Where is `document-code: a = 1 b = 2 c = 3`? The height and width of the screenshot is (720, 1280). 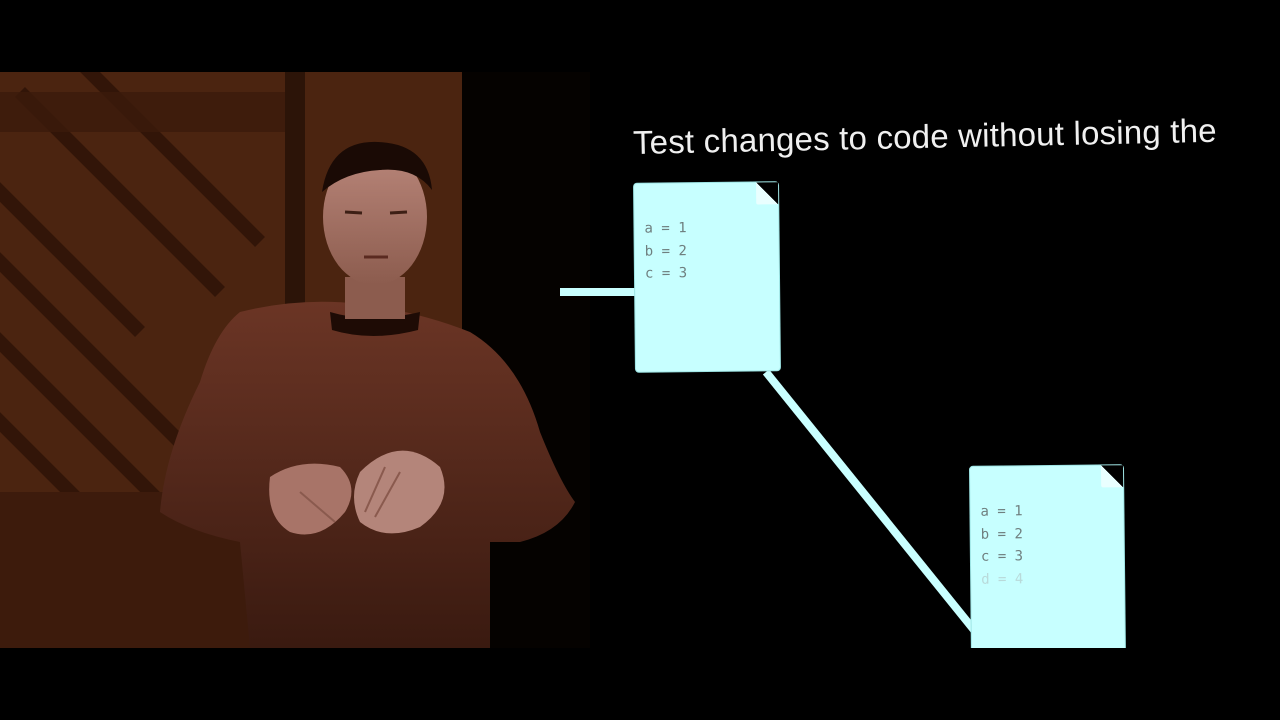
document-code: a = 1 b = 2 c = 3 is located at coordinates (665, 251).